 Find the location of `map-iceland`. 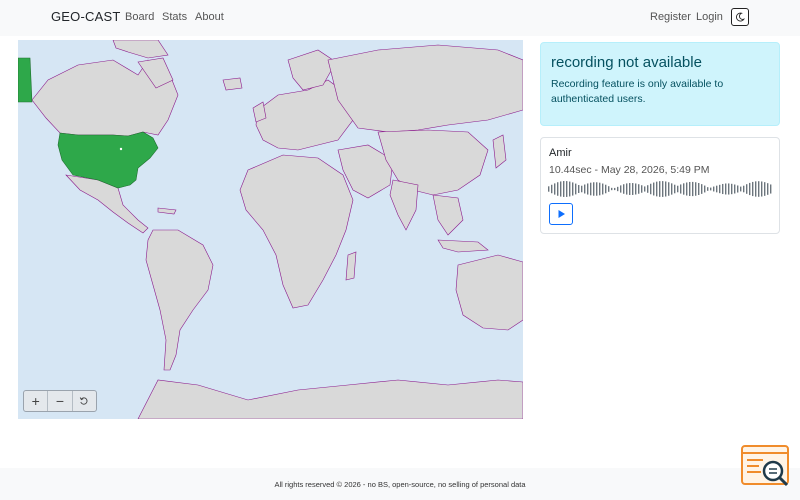

map-iceland is located at coordinates (232, 84).